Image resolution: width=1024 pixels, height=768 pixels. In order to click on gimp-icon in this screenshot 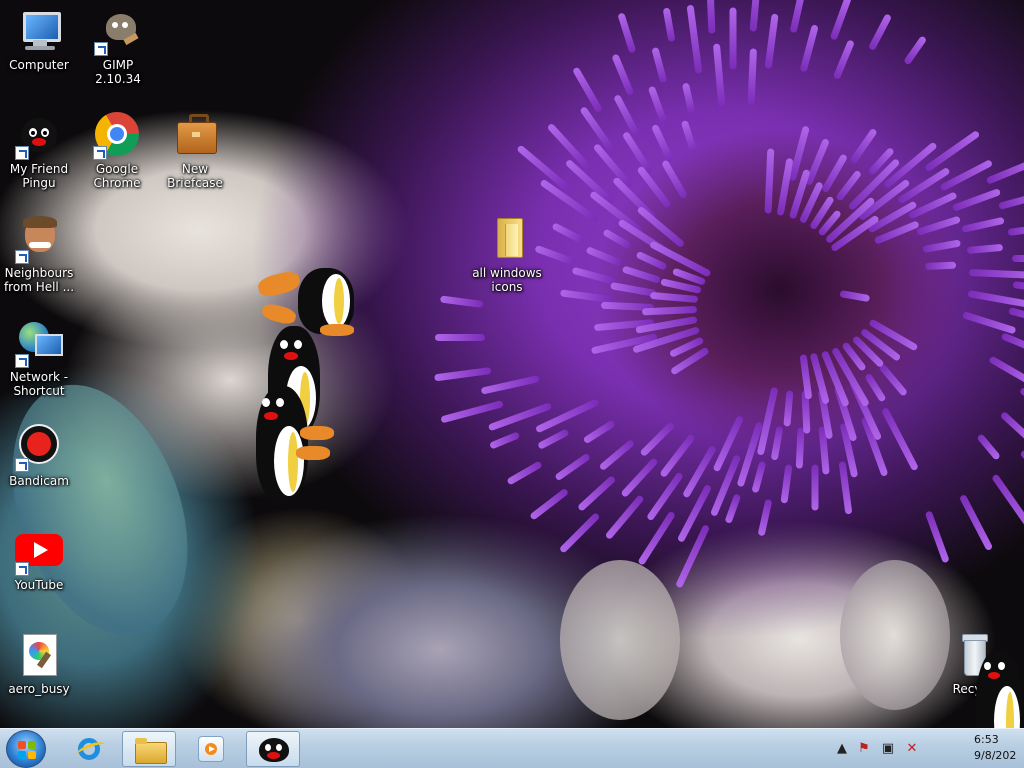, I will do `click(118, 32)`.